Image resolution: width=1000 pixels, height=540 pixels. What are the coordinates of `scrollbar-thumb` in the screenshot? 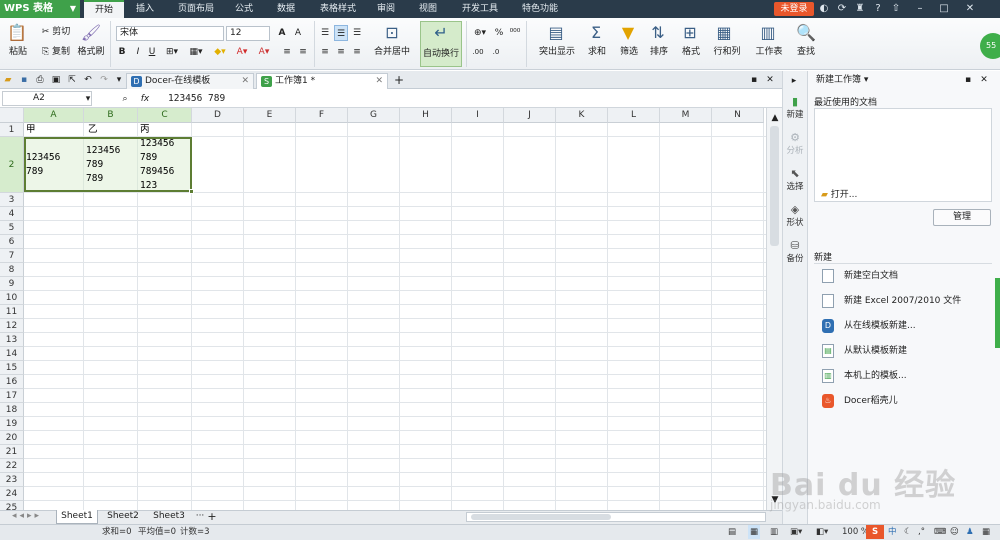 It's located at (774, 186).